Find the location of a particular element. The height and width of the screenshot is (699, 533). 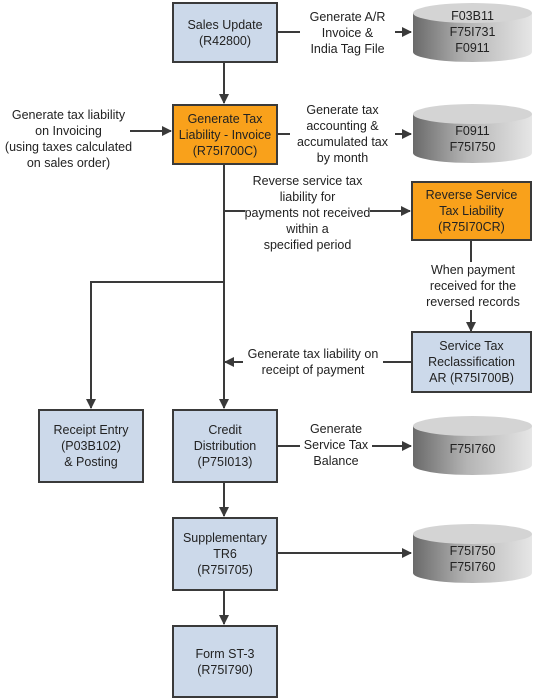

label-ar-invoice: Generate A/R Invoice & India Tag File is located at coordinates (347, 33).